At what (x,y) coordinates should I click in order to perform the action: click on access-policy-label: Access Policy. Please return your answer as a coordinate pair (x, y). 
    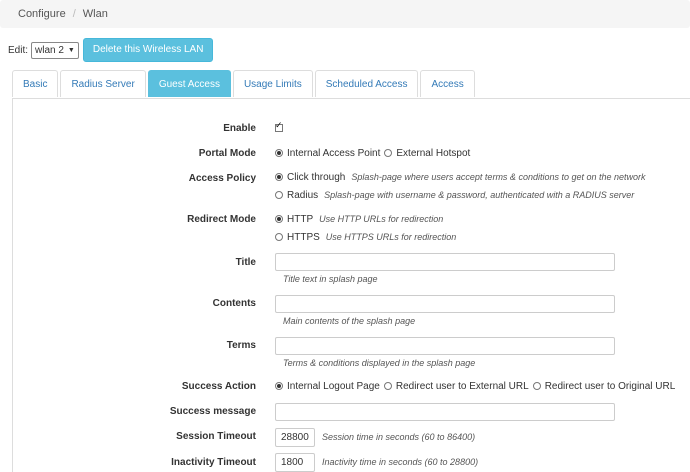
    Looking at the image, I should click on (222, 178).